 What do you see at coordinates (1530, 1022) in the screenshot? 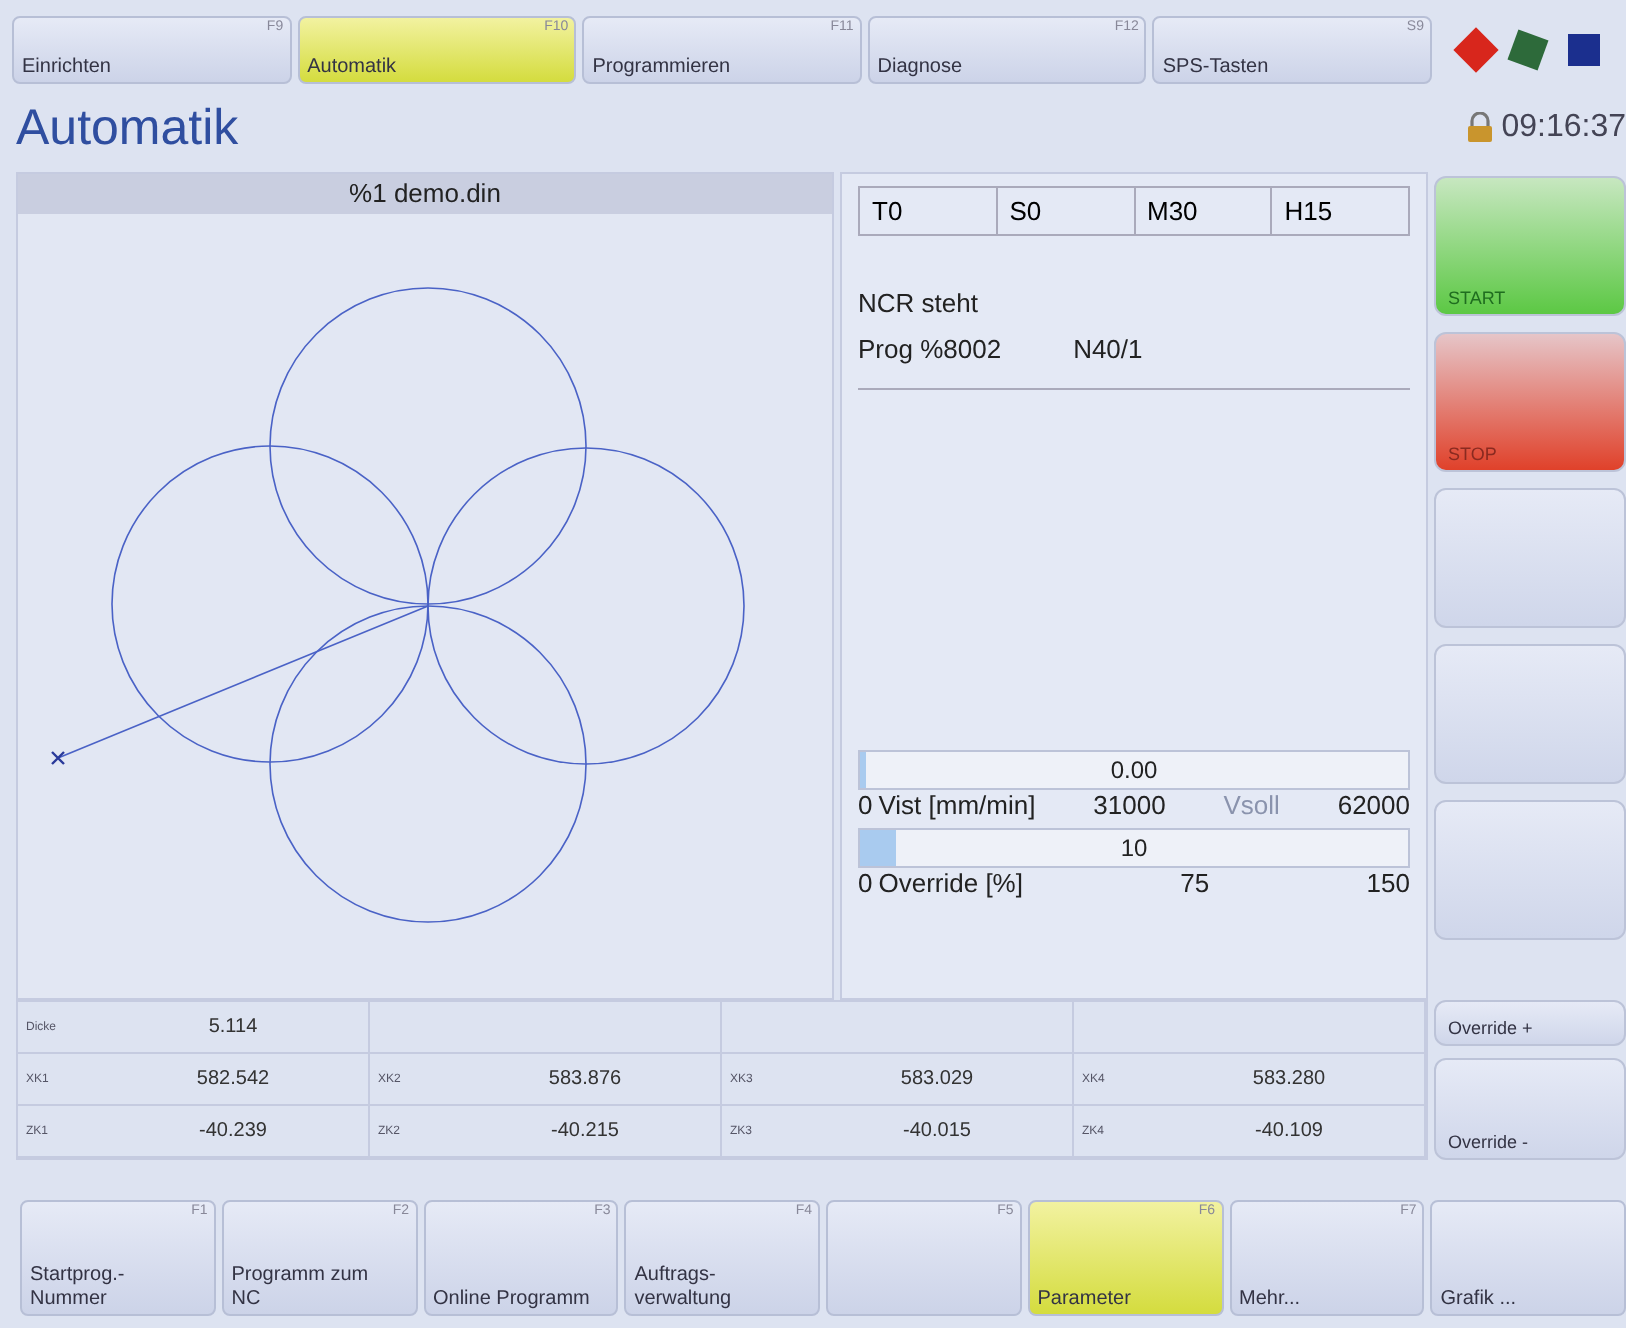
I see `side-key: Override +` at bounding box center [1530, 1022].